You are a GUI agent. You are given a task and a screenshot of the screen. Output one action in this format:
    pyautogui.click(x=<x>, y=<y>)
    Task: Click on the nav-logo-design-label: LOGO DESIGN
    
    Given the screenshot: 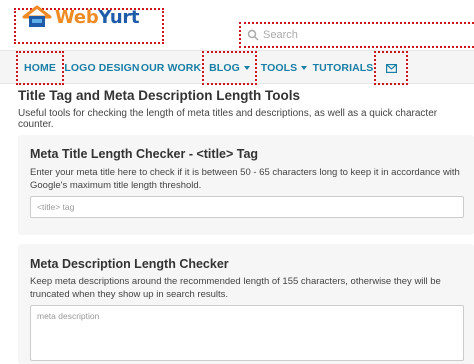 What is the action you would take?
    pyautogui.click(x=102, y=68)
    